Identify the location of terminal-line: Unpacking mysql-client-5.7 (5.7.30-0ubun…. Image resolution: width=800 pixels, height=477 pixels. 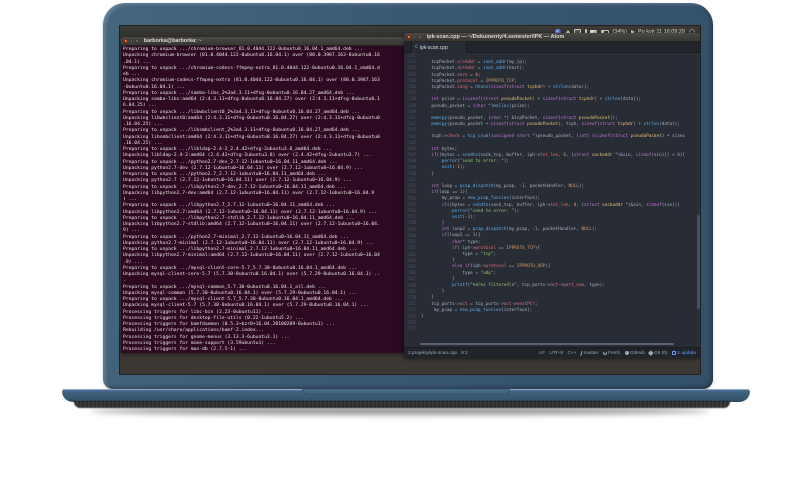
(246, 306).